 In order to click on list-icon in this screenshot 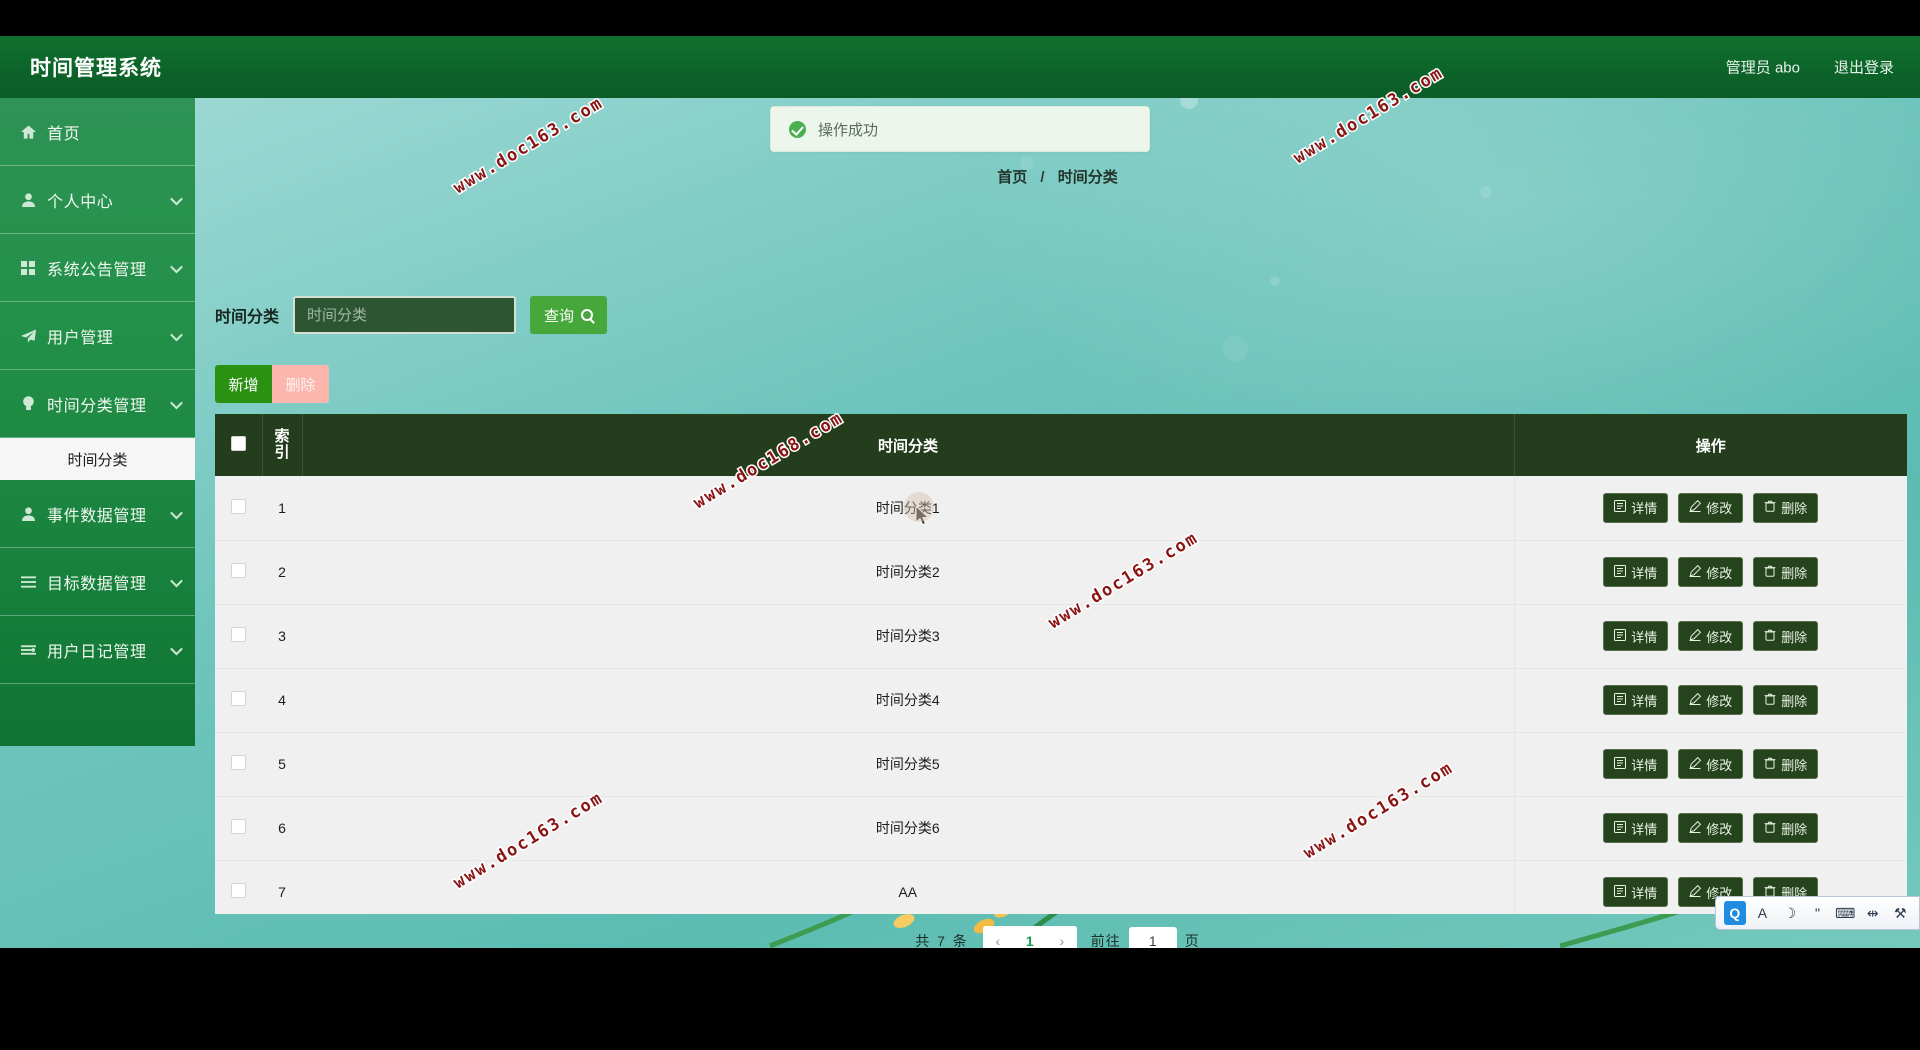, I will do `click(28, 582)`.